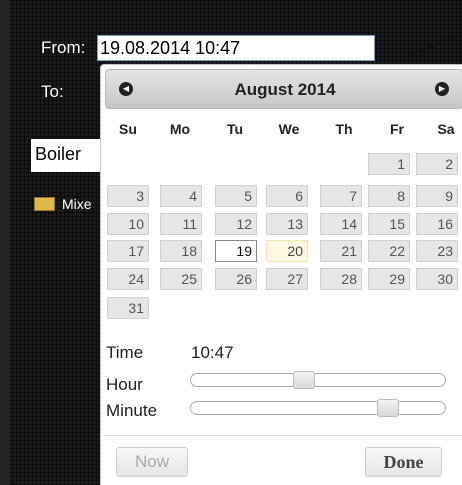 The width and height of the screenshot is (462, 485). I want to click on now-button: Now, so click(152, 462).